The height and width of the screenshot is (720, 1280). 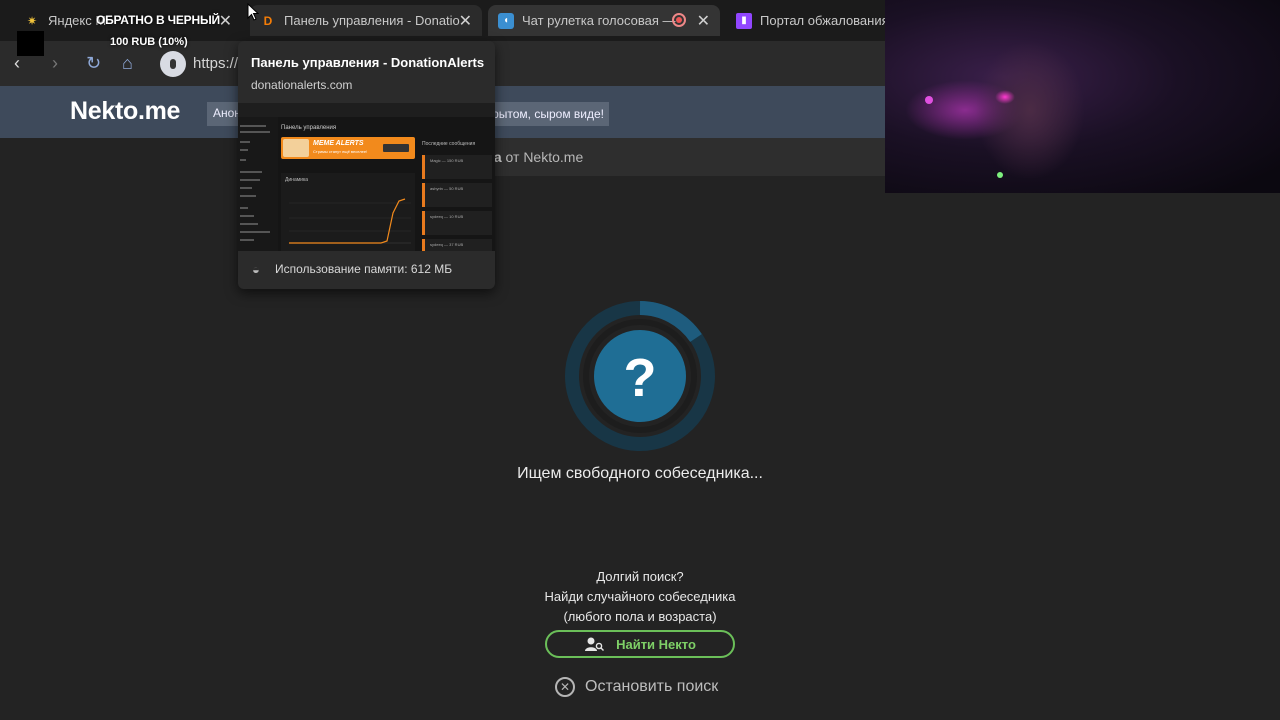 I want to click on twitch-icon: ▮, so click(x=744, y=20).